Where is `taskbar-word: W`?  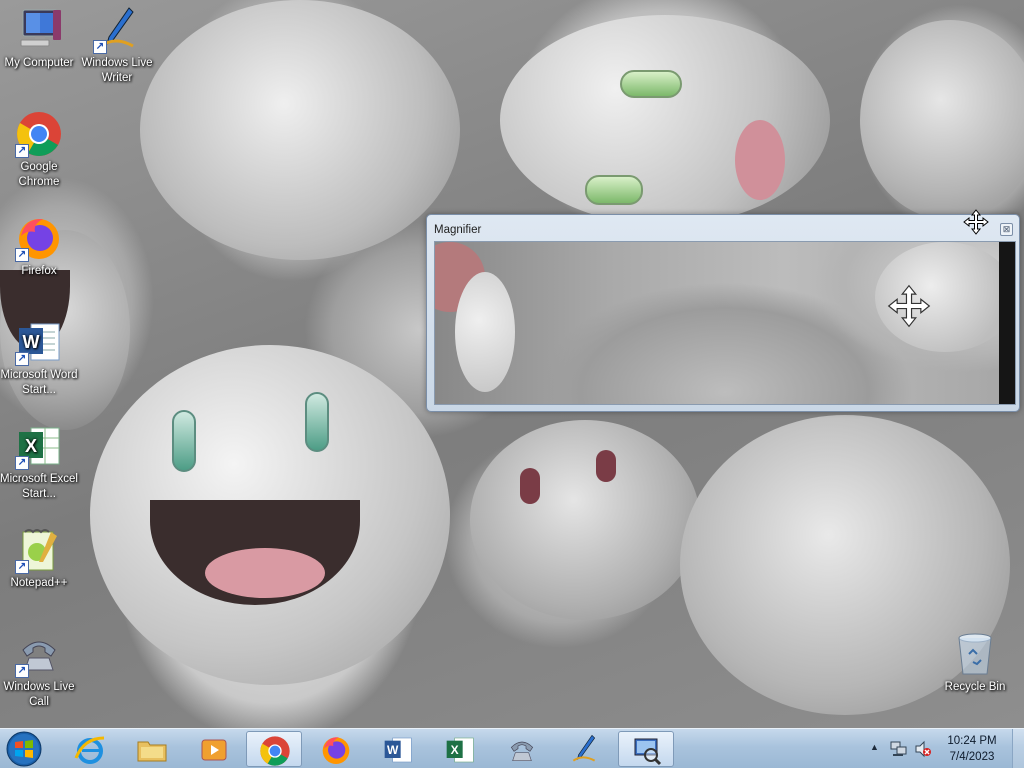
taskbar-word: W is located at coordinates (398, 749).